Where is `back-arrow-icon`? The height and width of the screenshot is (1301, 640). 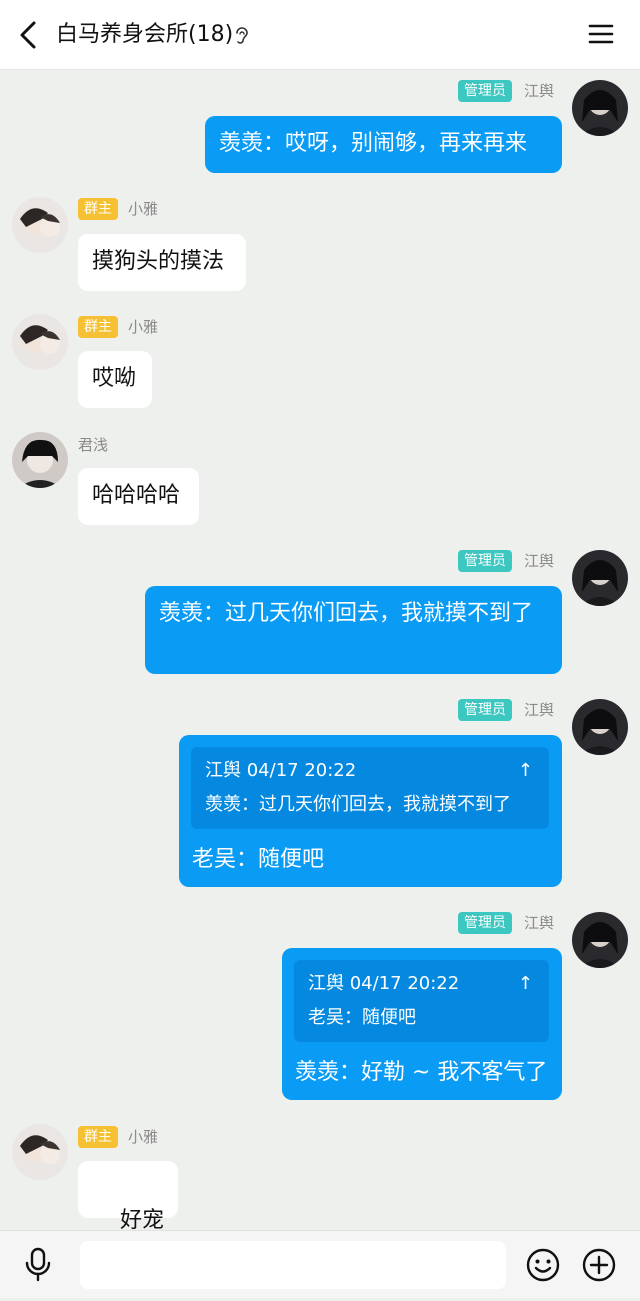
back-arrow-icon is located at coordinates (28, 35).